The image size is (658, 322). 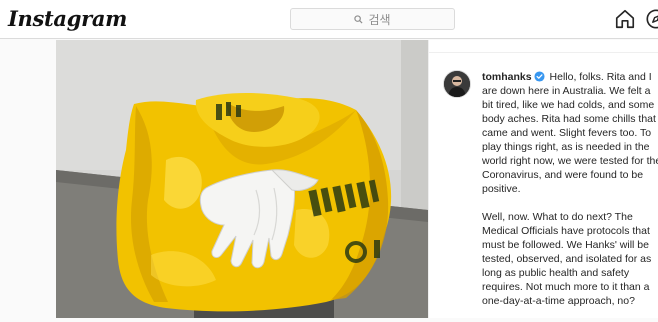 I want to click on top-navigation-bar: Instagram 검색, so click(x=329, y=19).